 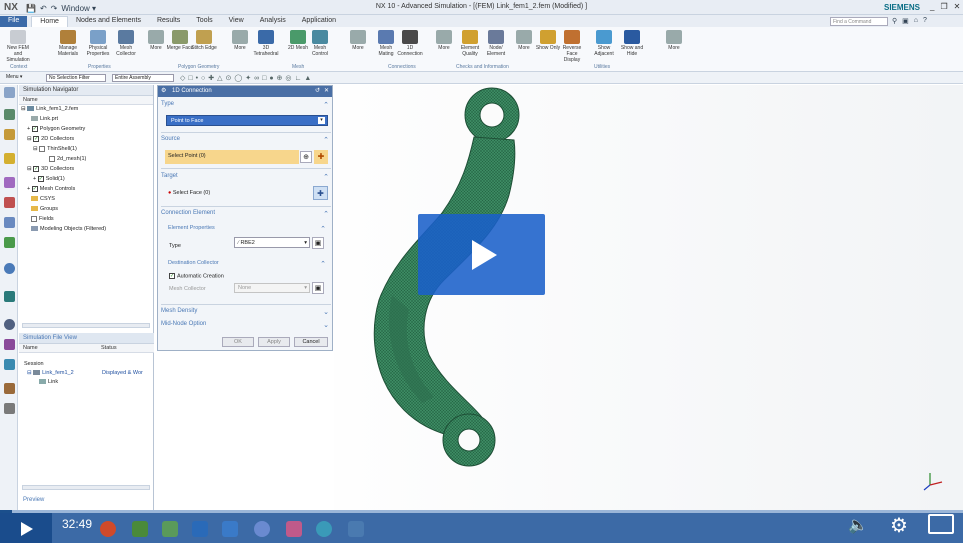 I want to click on file-view-status-column: Status, so click(x=109, y=348).